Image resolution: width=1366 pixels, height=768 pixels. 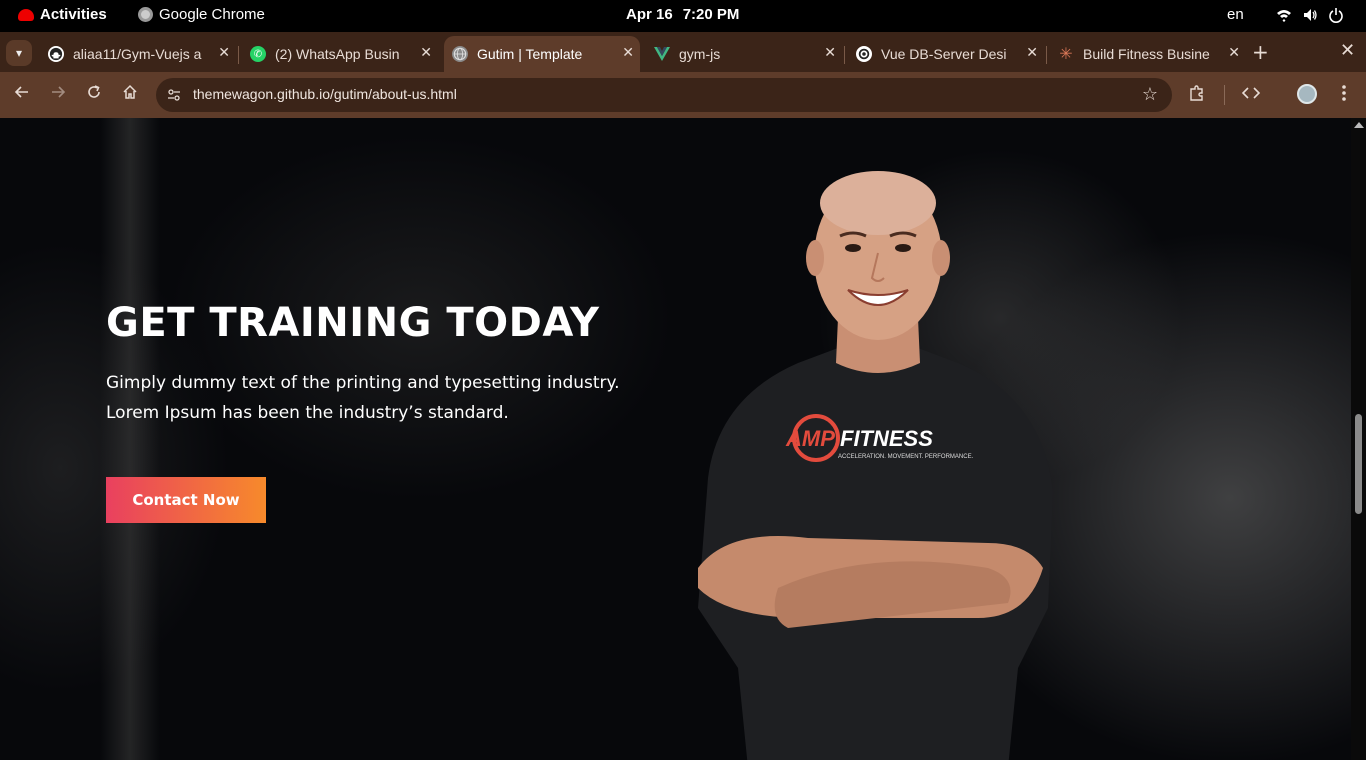 What do you see at coordinates (810, 438) in the screenshot?
I see `shirt-brand-text: AMP` at bounding box center [810, 438].